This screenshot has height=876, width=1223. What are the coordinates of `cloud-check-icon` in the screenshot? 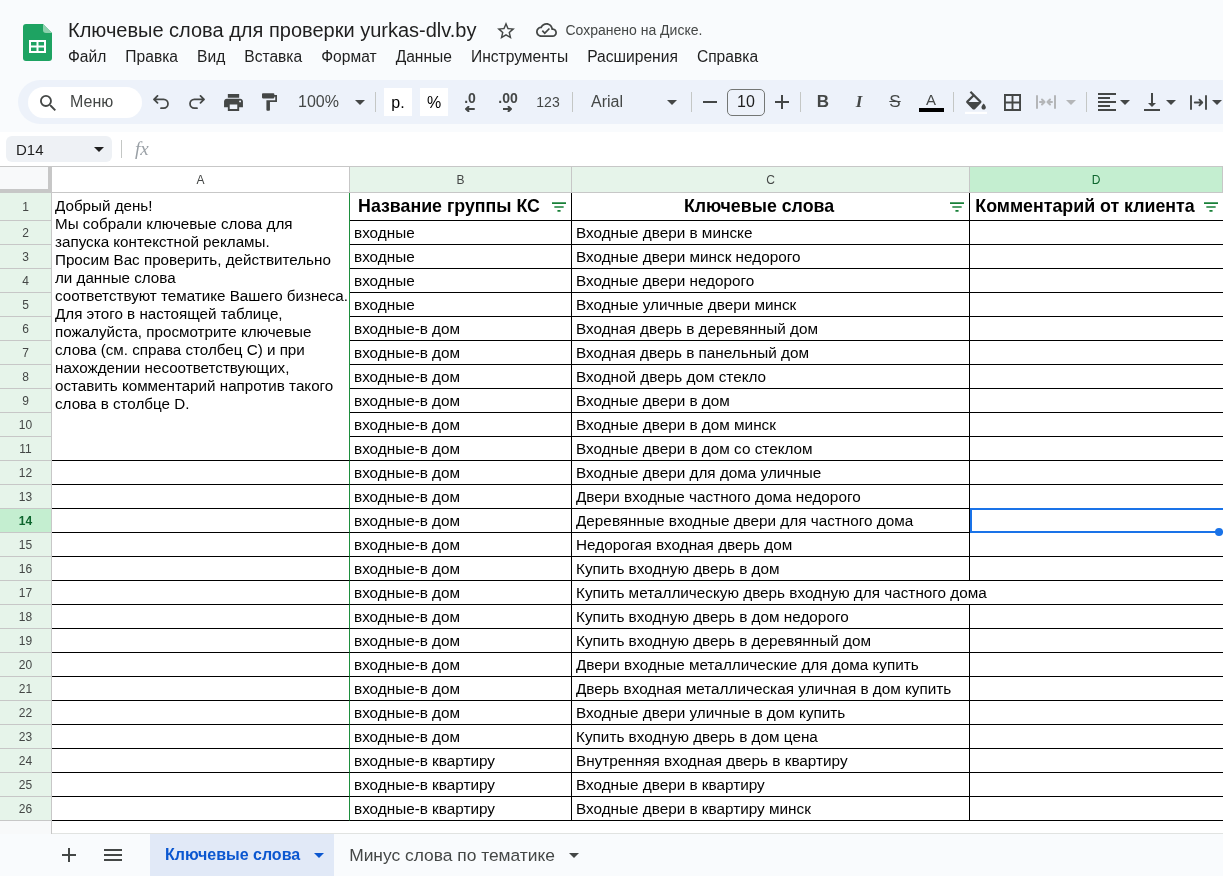 It's located at (547, 30).